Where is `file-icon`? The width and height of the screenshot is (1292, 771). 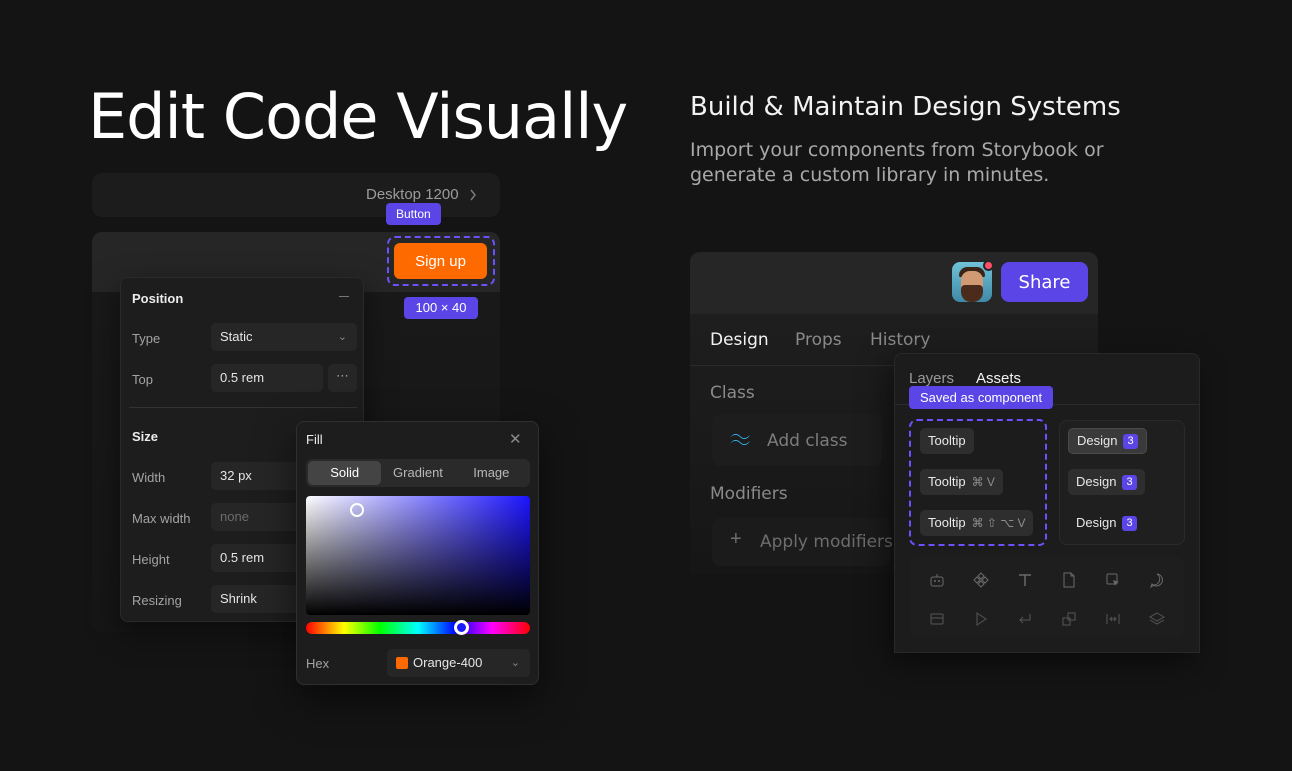 file-icon is located at coordinates (1069, 580).